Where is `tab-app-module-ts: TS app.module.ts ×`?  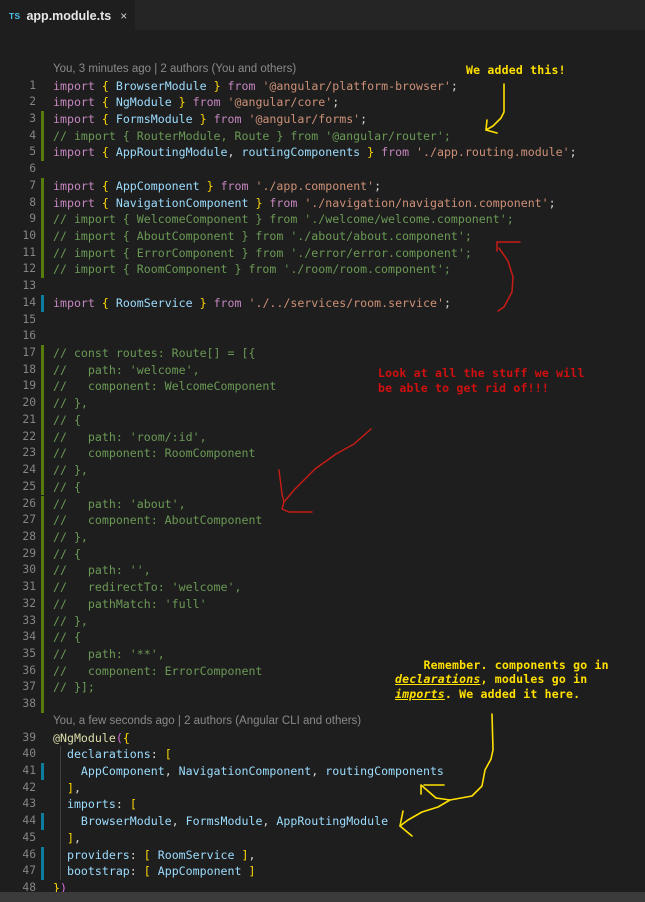
tab-app-module-ts: TS app.module.ts × is located at coordinates (68, 15).